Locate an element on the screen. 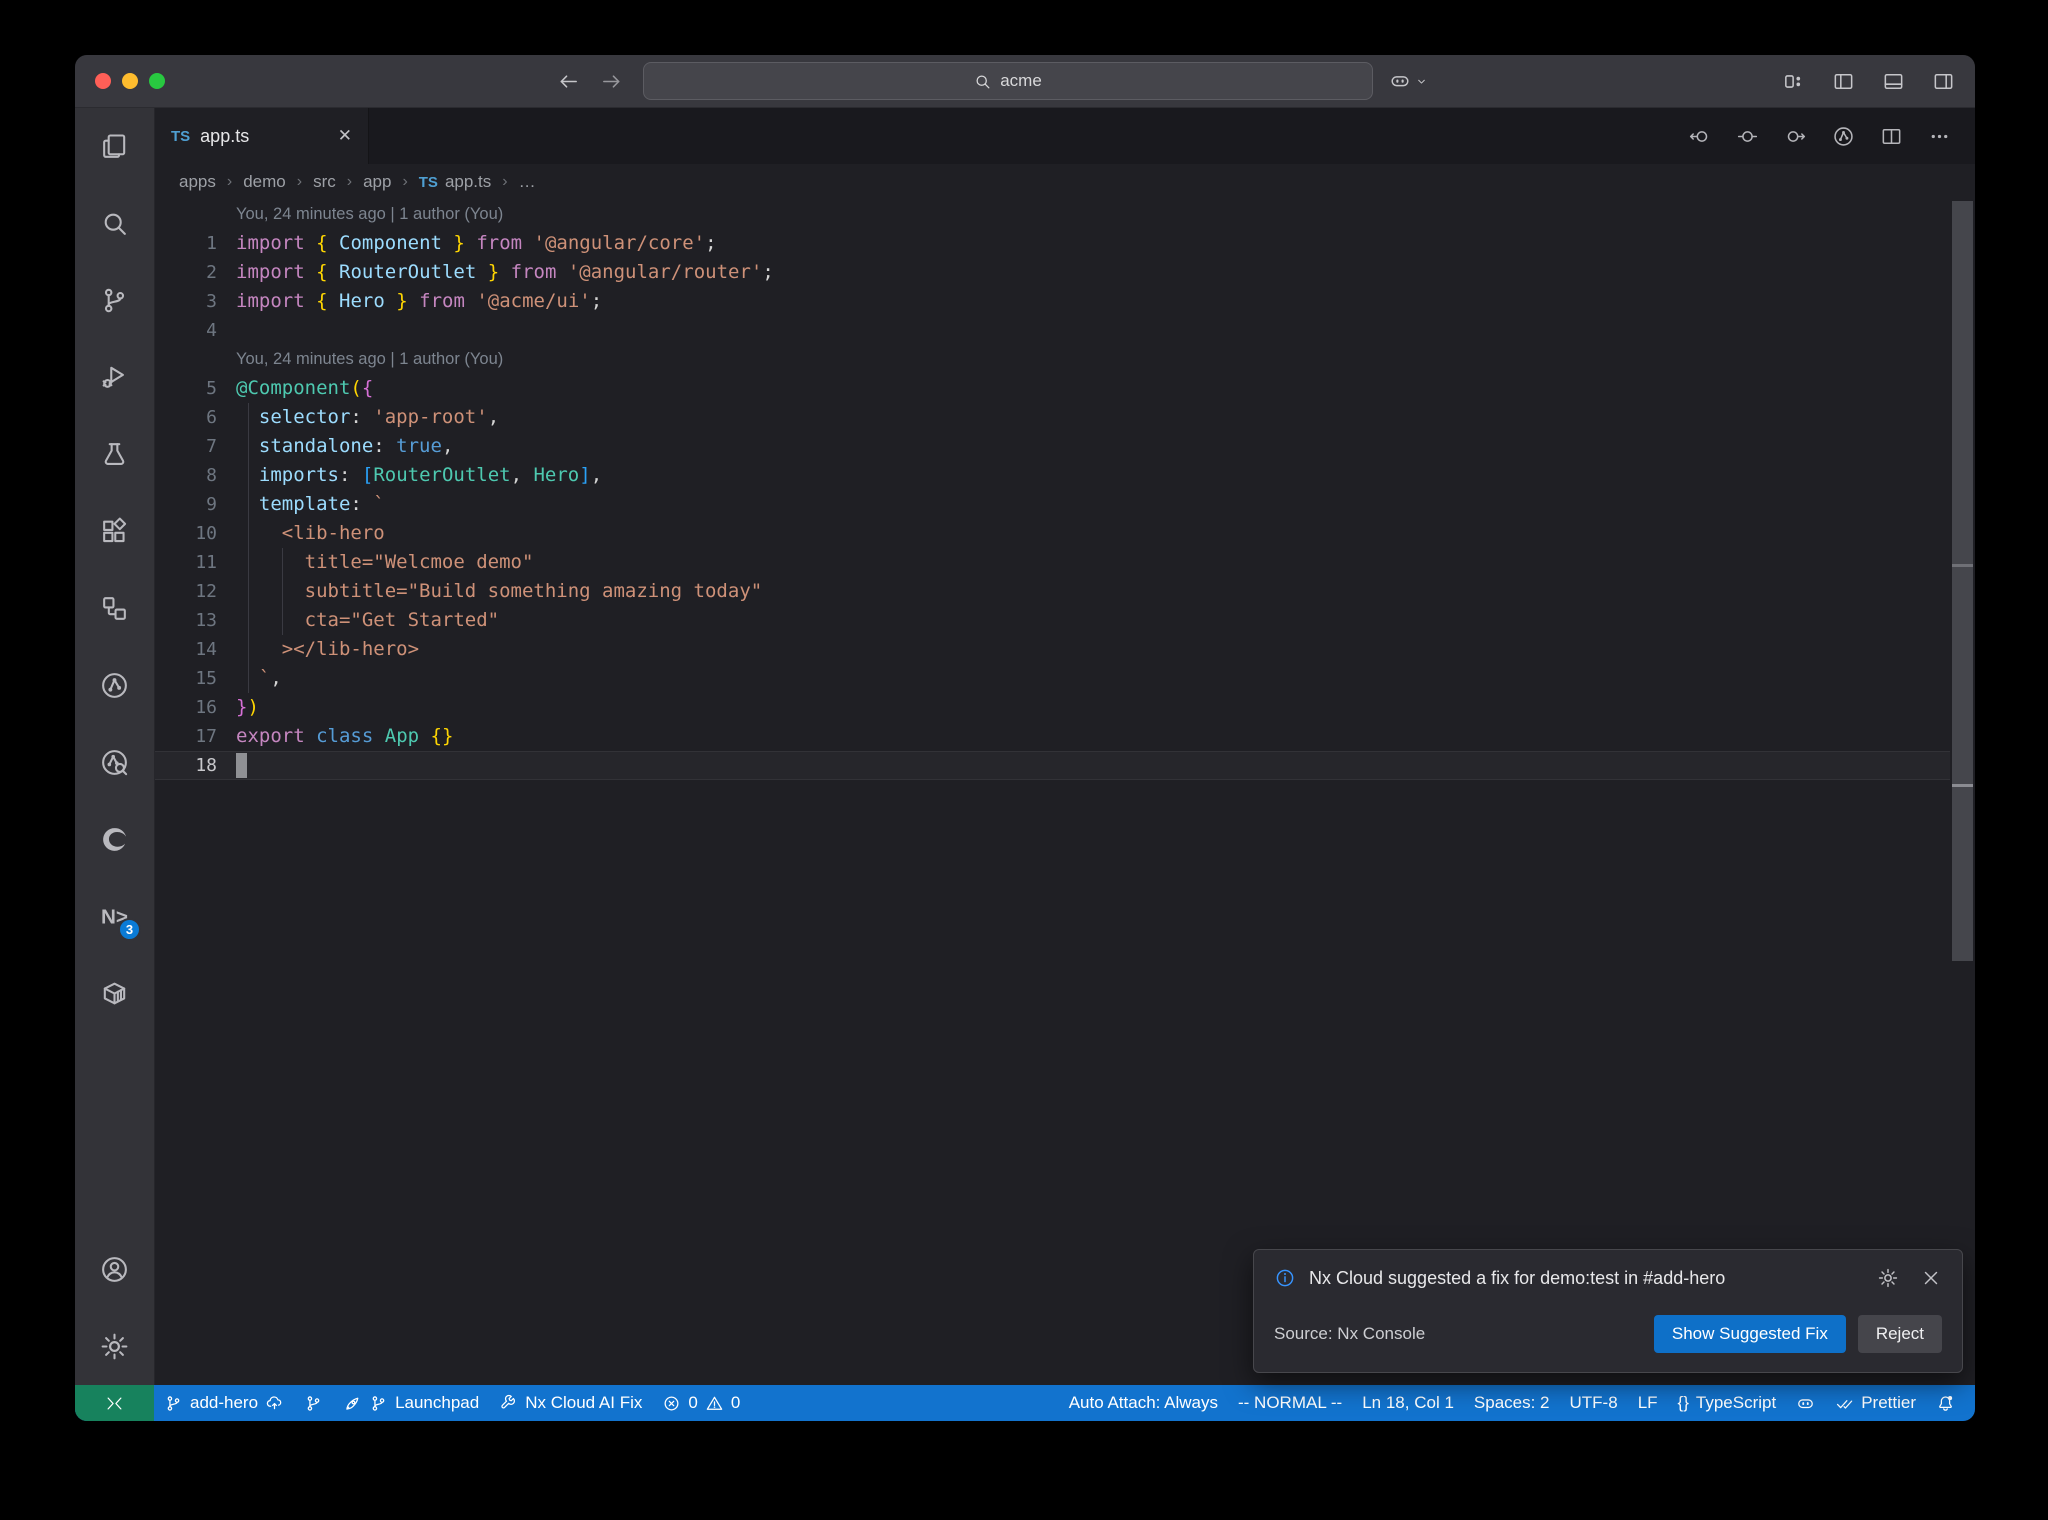  split-editor-button is located at coordinates (1891, 136).